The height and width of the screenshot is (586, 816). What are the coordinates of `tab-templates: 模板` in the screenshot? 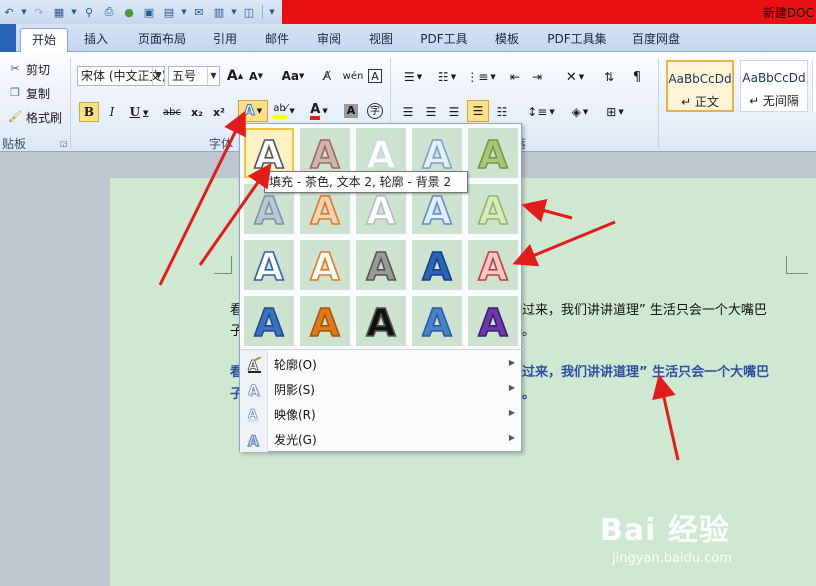 It's located at (507, 40).